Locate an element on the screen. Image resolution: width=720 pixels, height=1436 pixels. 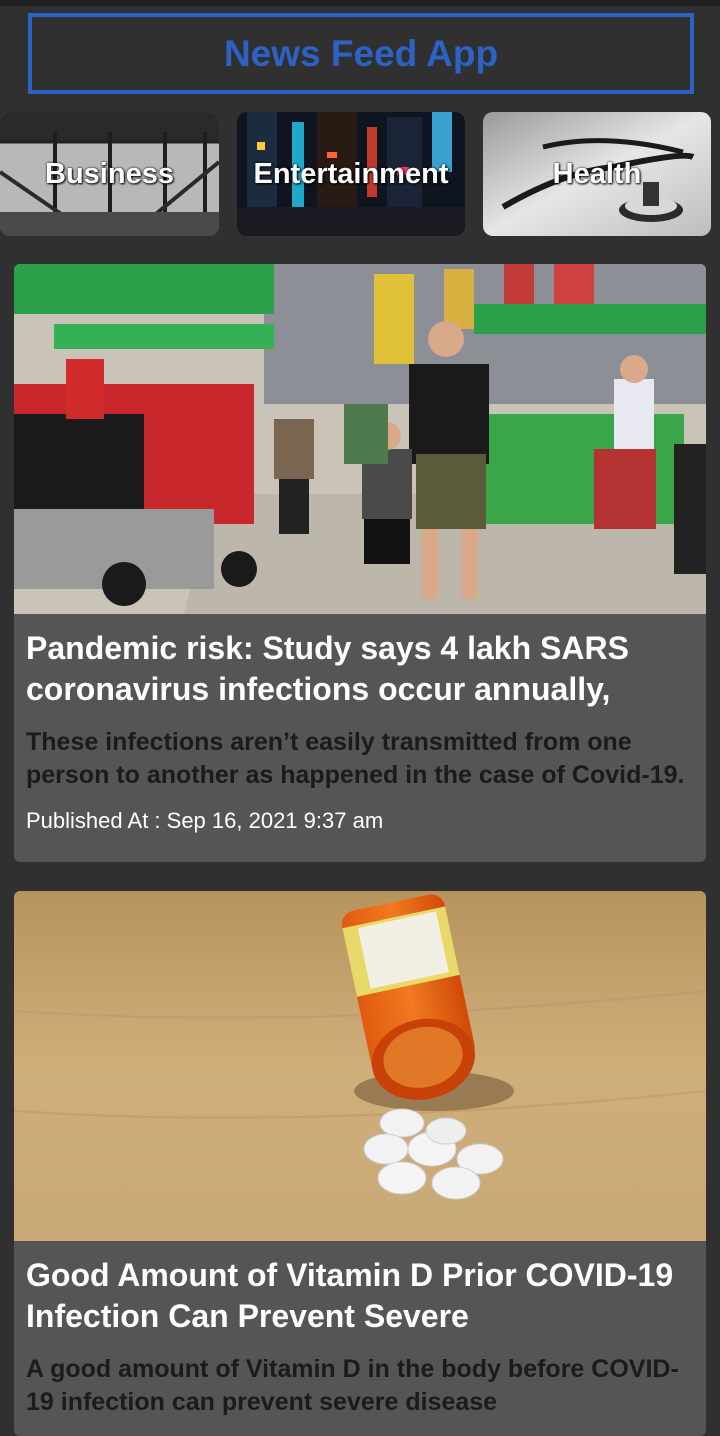
category-business: Business is located at coordinates (109, 174).